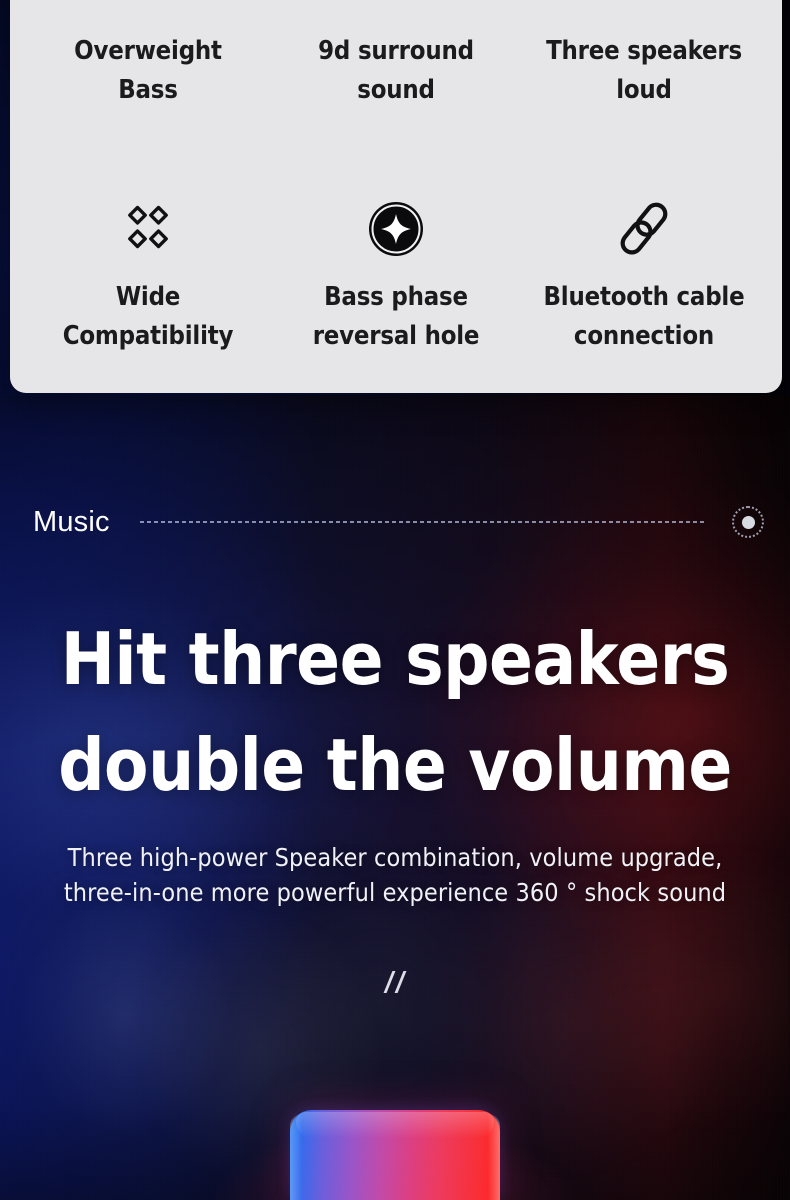  I want to click on dotted-circle-knob-icon, so click(748, 522).